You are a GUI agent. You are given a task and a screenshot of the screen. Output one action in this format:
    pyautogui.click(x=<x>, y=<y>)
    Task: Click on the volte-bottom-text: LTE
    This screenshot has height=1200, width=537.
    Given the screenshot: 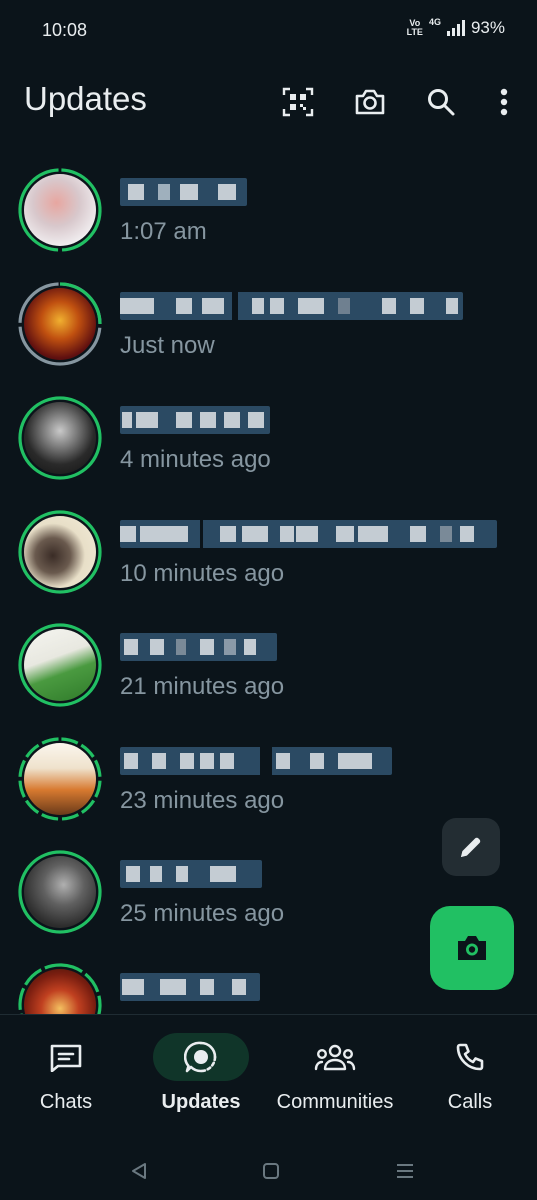 What is the action you would take?
    pyautogui.click(x=414, y=32)
    